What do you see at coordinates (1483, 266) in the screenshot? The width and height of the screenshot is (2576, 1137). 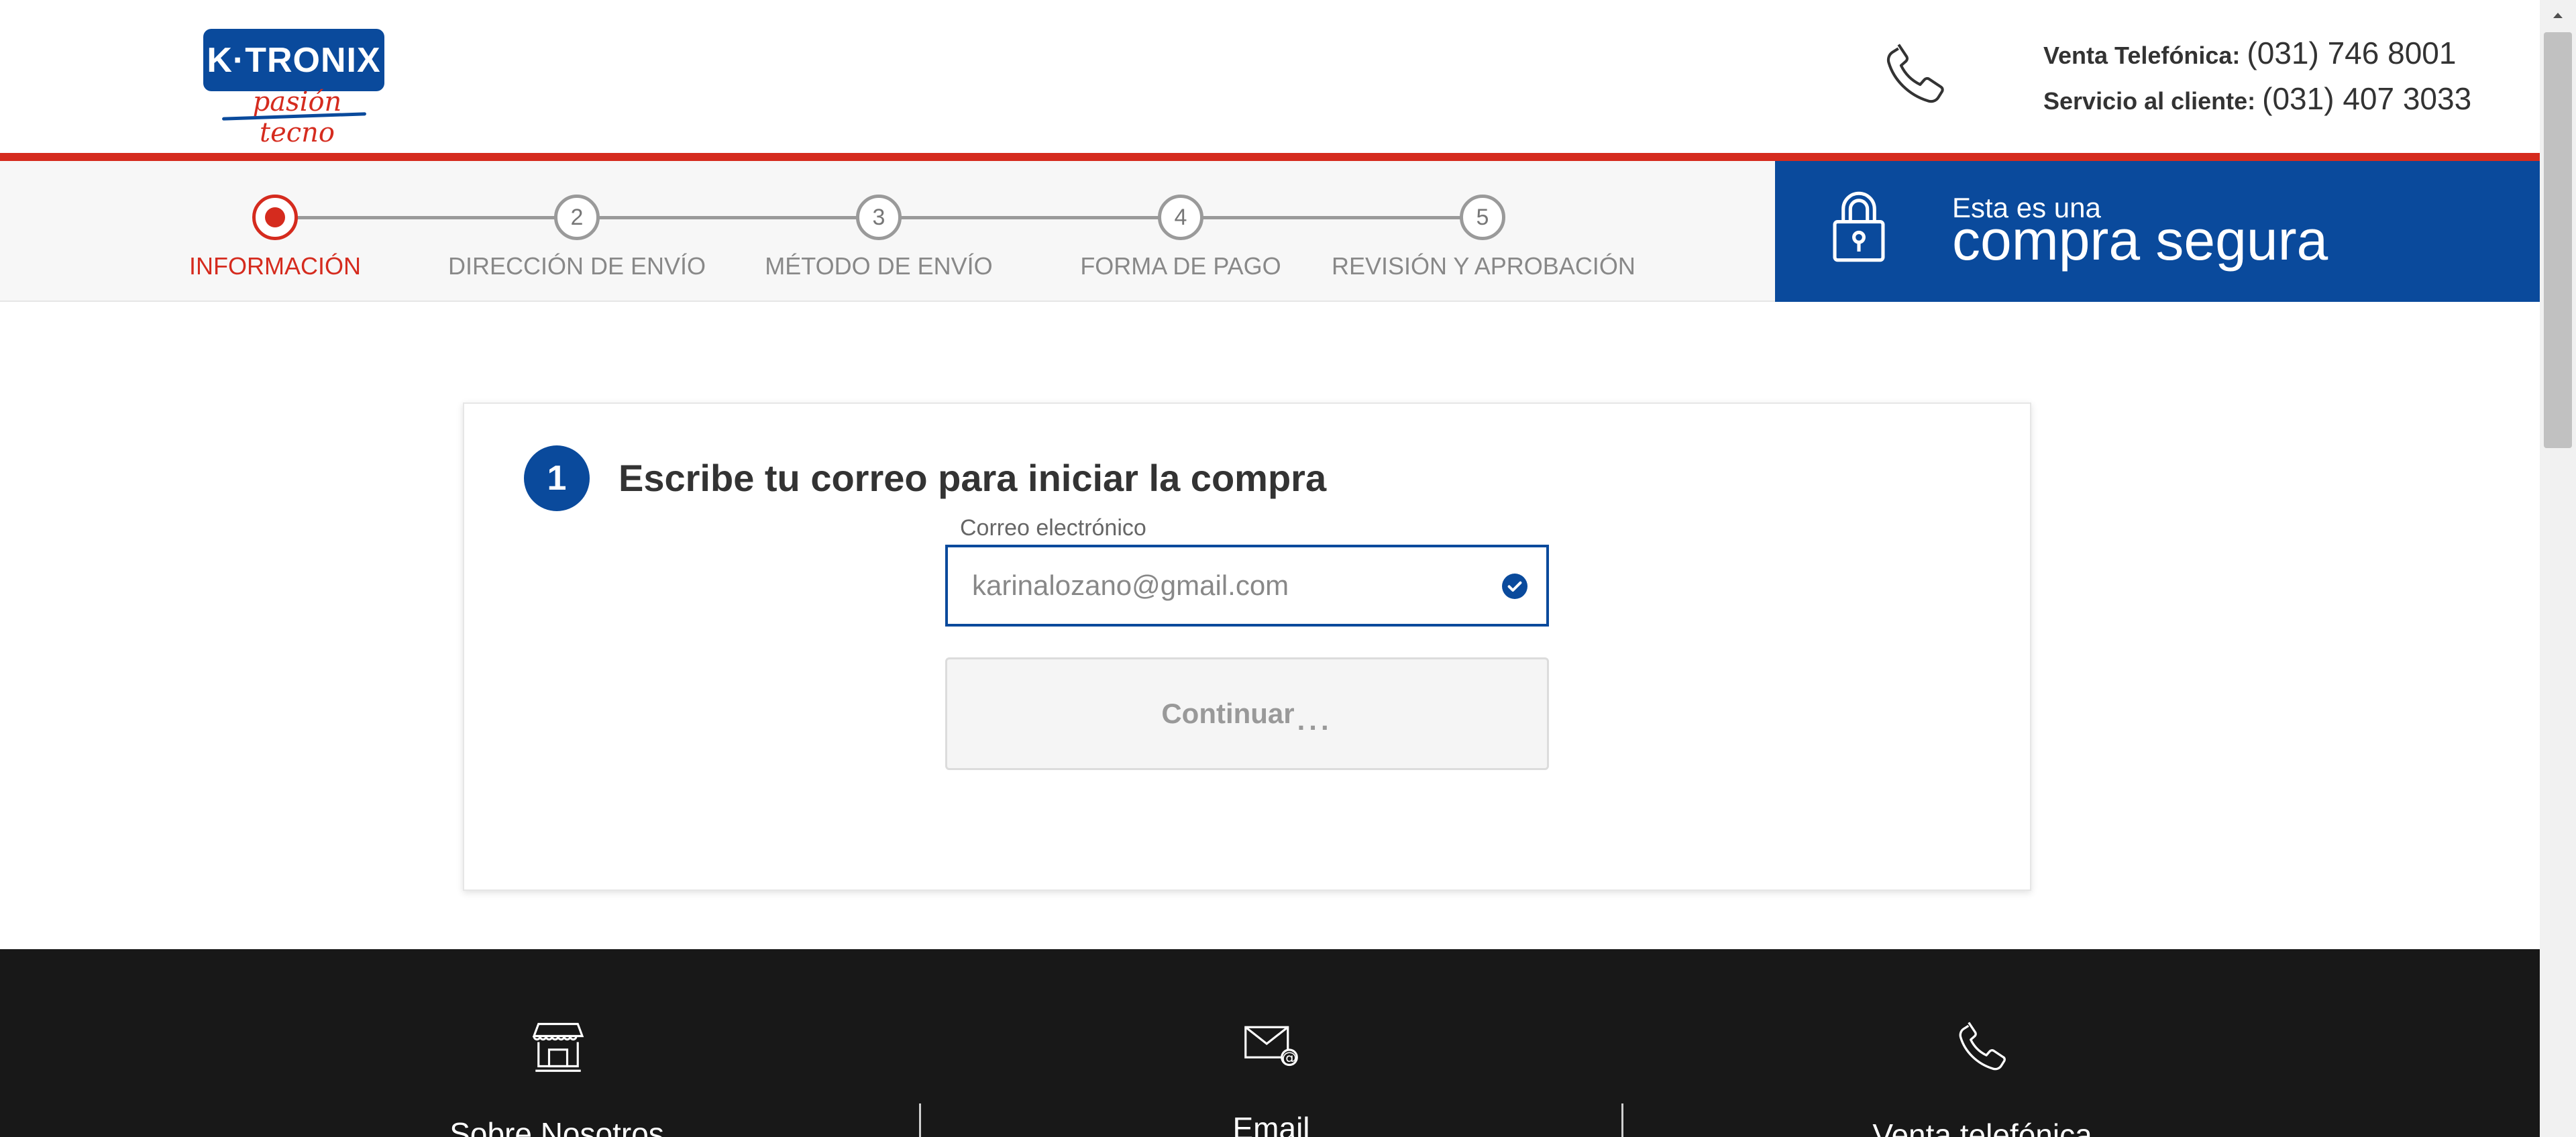 I see `step-label: REVISIÓN Y APROBACIÓN` at bounding box center [1483, 266].